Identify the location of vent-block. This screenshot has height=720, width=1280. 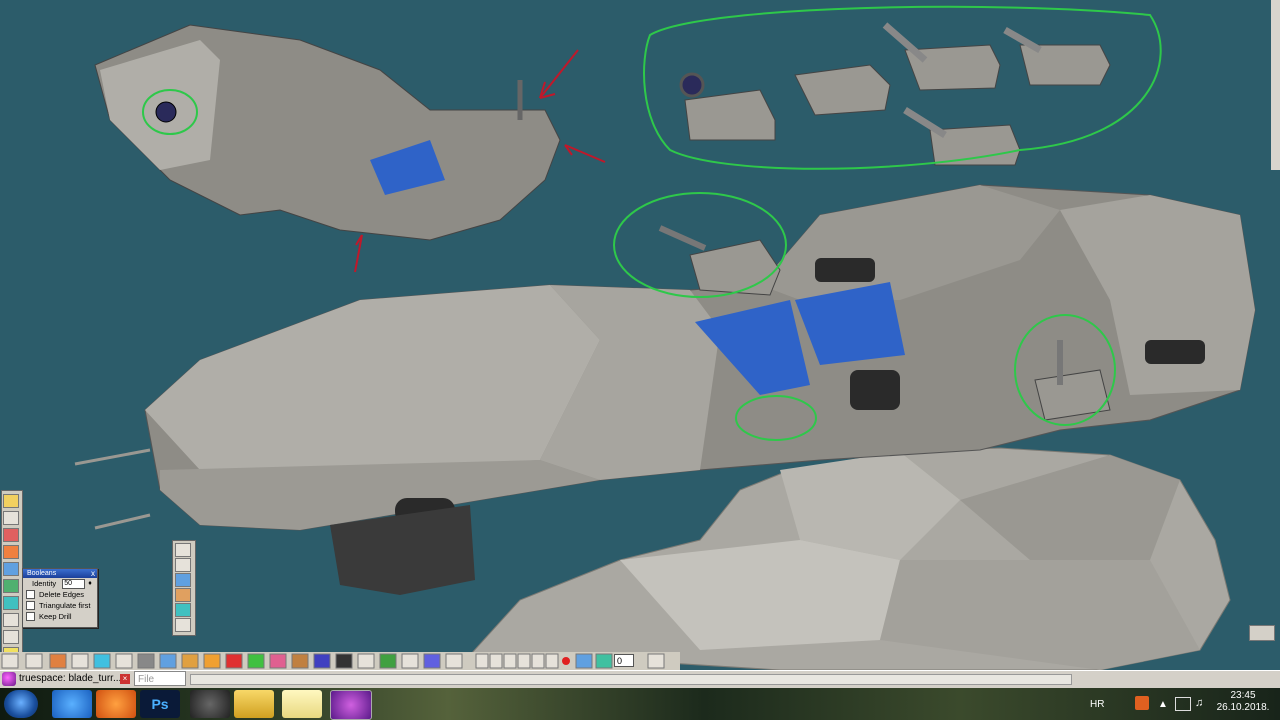
(845, 270).